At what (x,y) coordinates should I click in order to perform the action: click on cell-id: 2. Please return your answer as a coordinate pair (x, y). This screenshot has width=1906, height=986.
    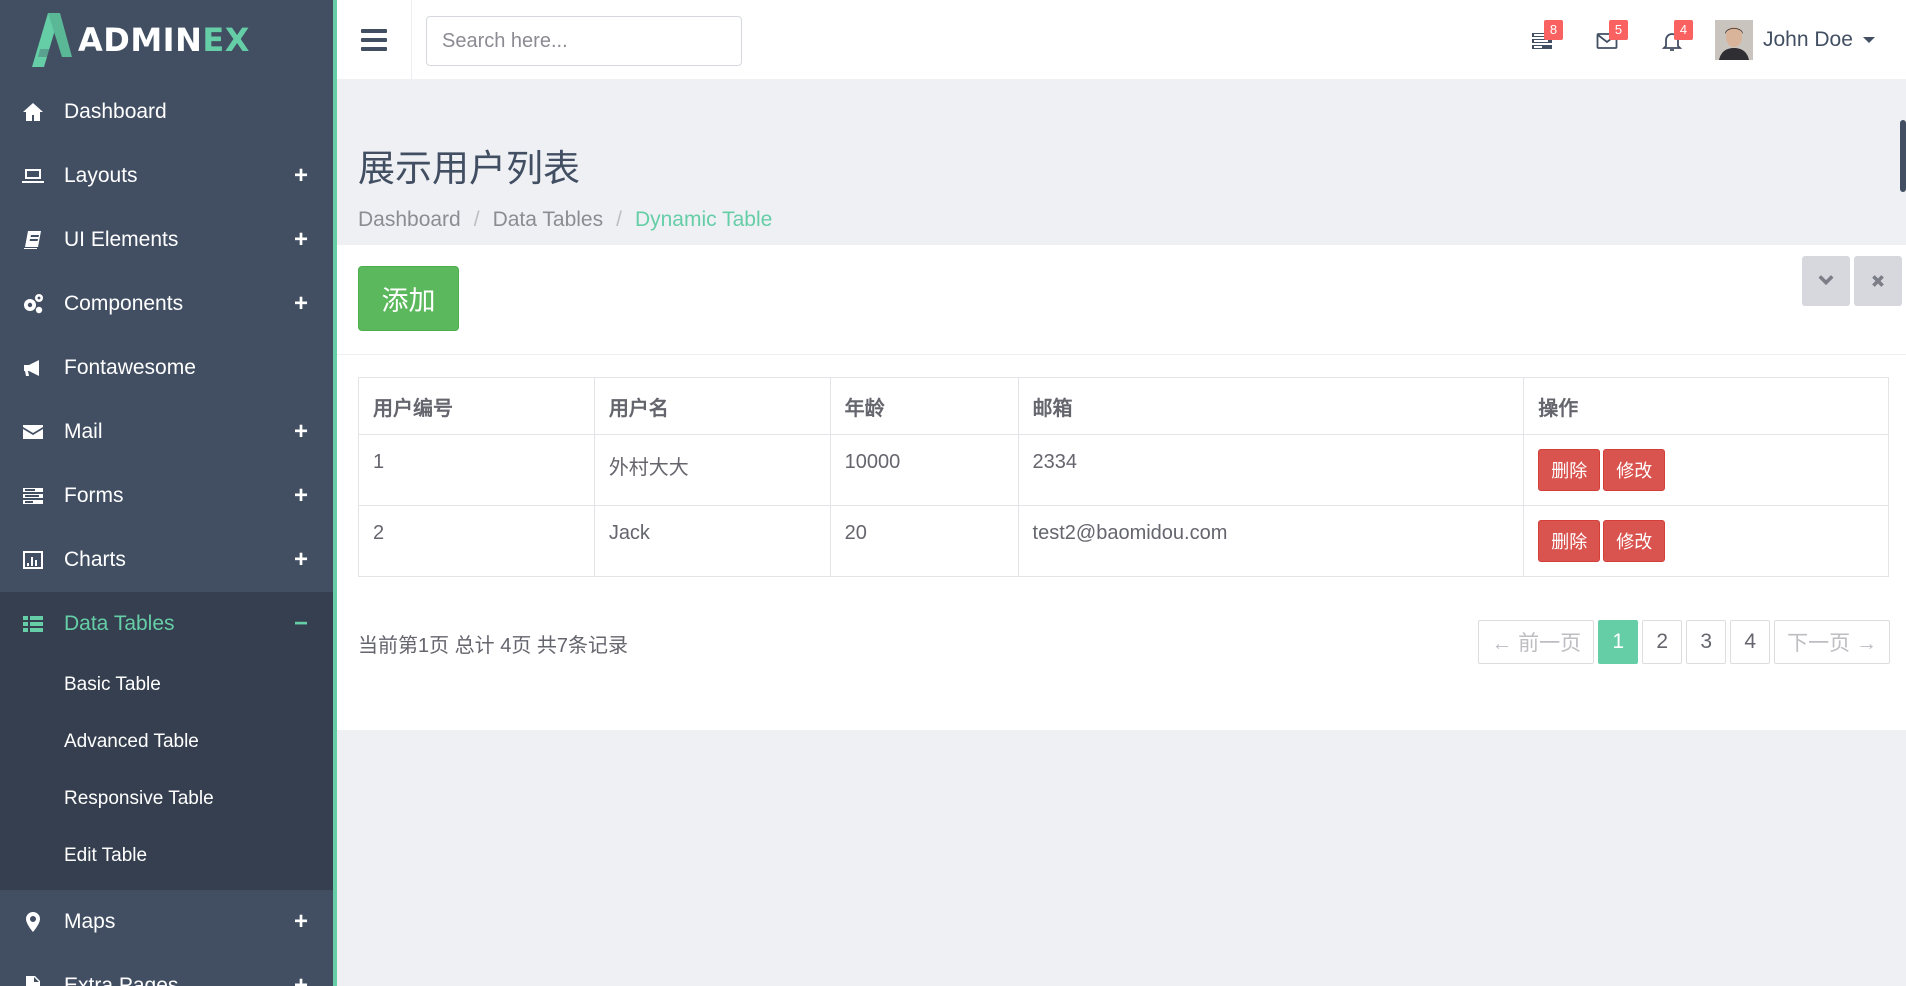
    Looking at the image, I should click on (476, 541).